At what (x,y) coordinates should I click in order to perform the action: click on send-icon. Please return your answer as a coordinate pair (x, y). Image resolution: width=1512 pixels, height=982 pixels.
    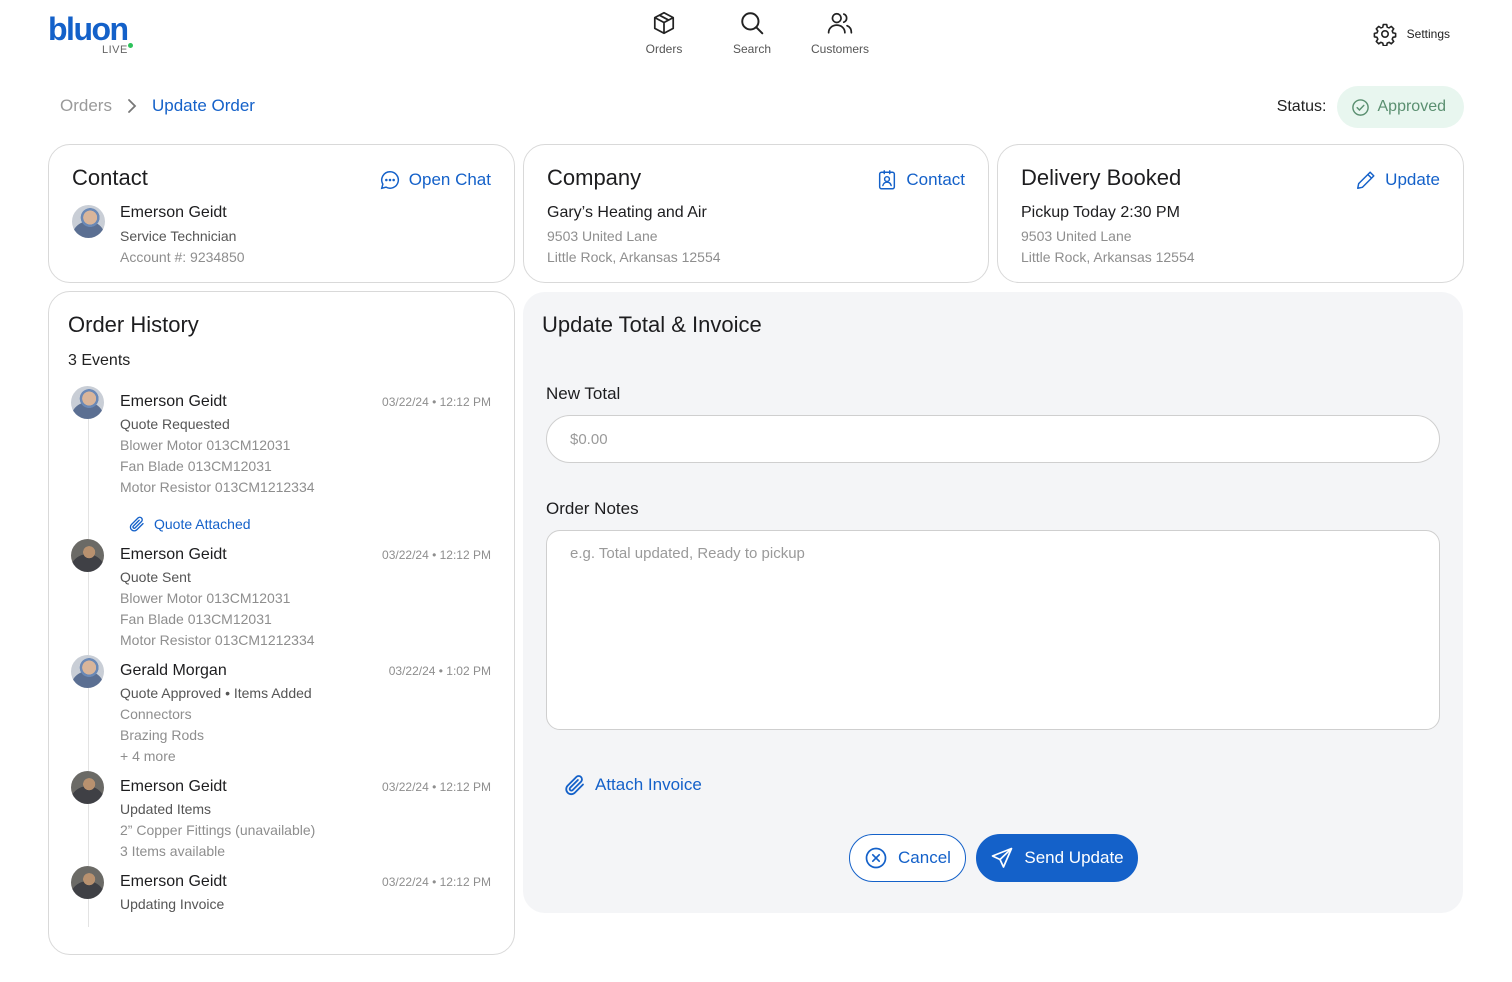
    Looking at the image, I should click on (1002, 857).